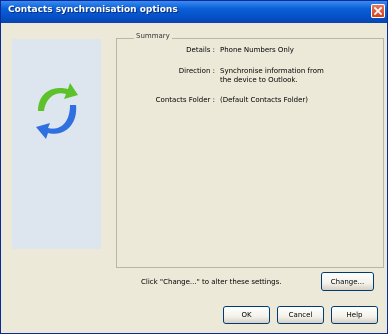 The image size is (388, 334). What do you see at coordinates (200, 50) in the screenshot?
I see `details-label: Details :` at bounding box center [200, 50].